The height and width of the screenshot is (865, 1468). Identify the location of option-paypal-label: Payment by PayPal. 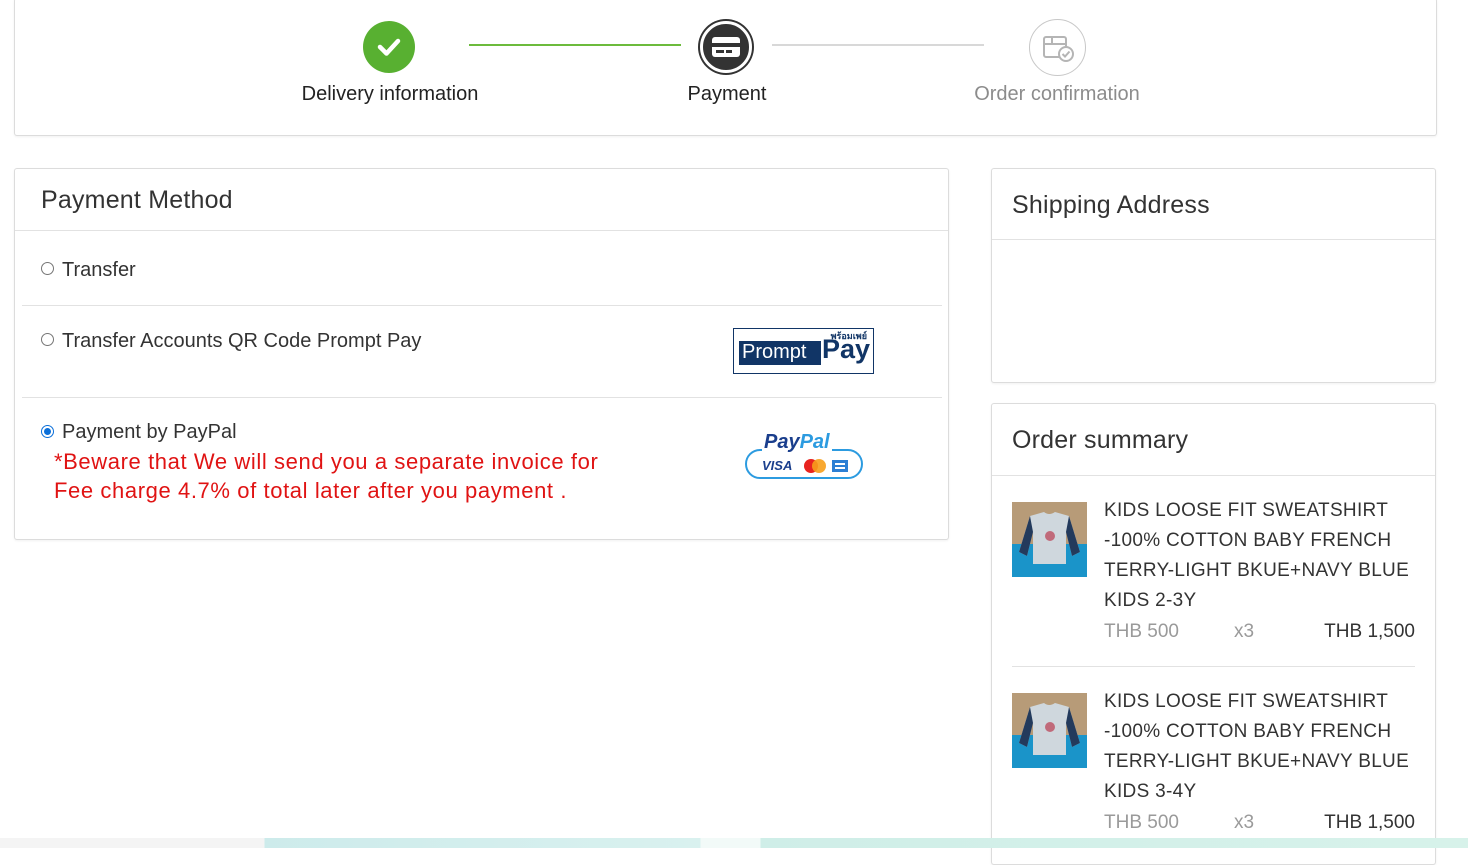
(149, 432).